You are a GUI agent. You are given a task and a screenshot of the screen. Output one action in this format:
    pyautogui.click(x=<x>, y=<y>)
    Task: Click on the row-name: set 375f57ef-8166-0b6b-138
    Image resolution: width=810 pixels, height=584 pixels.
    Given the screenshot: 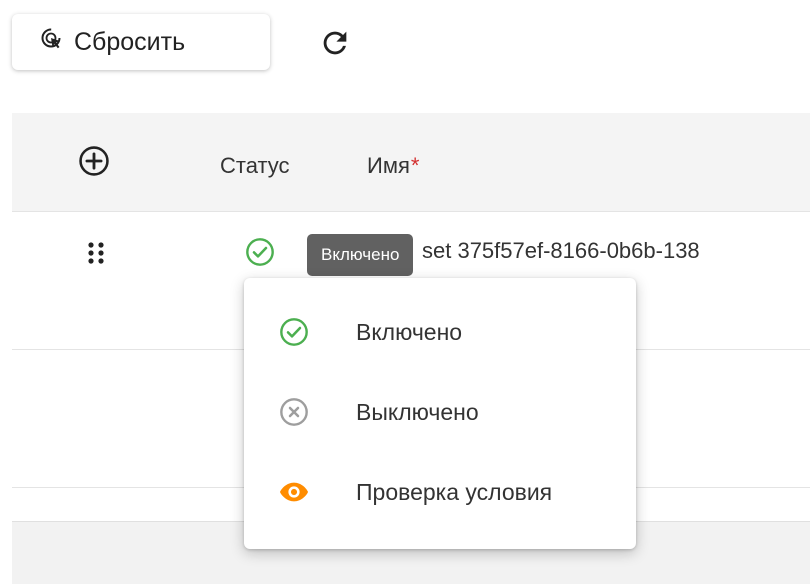 What is the action you would take?
    pyautogui.click(x=561, y=251)
    